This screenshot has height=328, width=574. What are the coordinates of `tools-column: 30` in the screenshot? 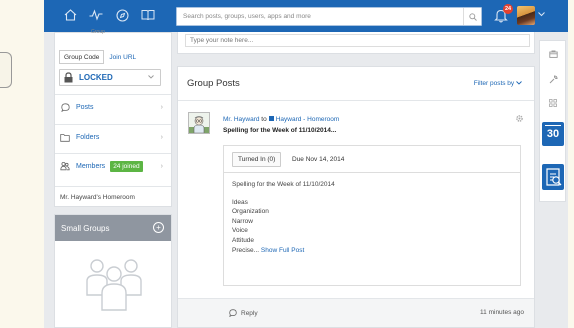 It's located at (552, 121).